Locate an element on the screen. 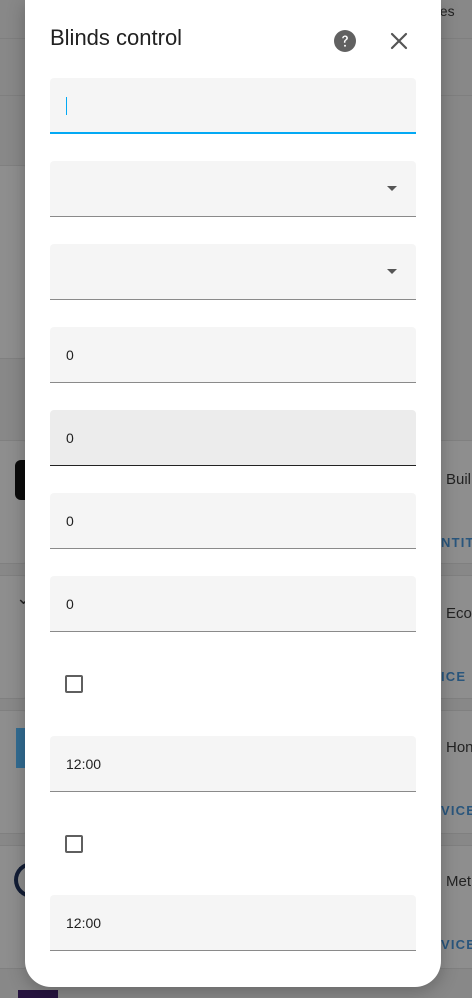 This screenshot has height=998, width=472. close-icon is located at coordinates (399, 41).